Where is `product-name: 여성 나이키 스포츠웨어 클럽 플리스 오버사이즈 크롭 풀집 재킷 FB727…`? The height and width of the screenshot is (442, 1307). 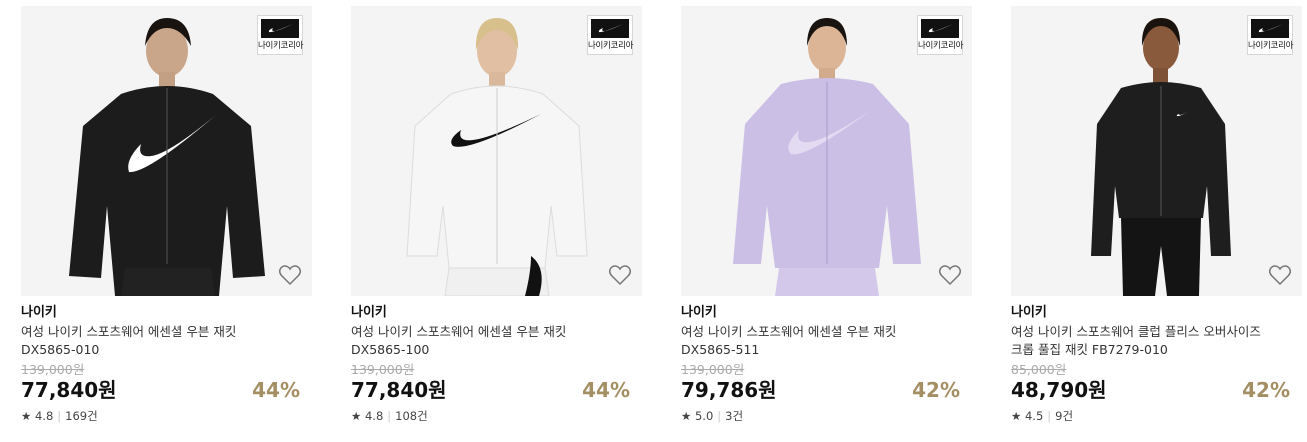
product-name: 여성 나이키 스포츠웨어 클럽 플리스 오버사이즈 크롭 풀집 재킷 FB727… is located at coordinates (1151, 341).